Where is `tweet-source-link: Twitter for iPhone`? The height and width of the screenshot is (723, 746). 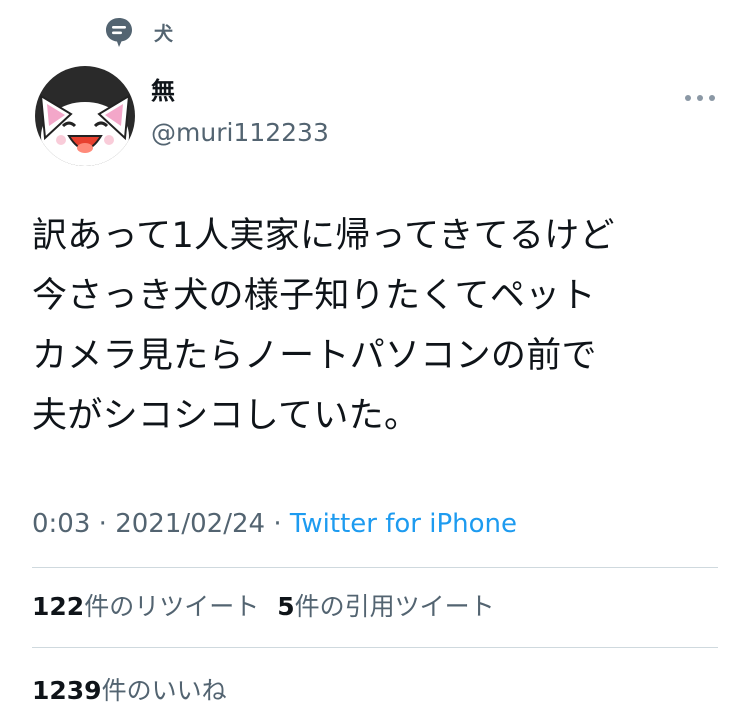 tweet-source-link: Twitter for iPhone is located at coordinates (403, 524).